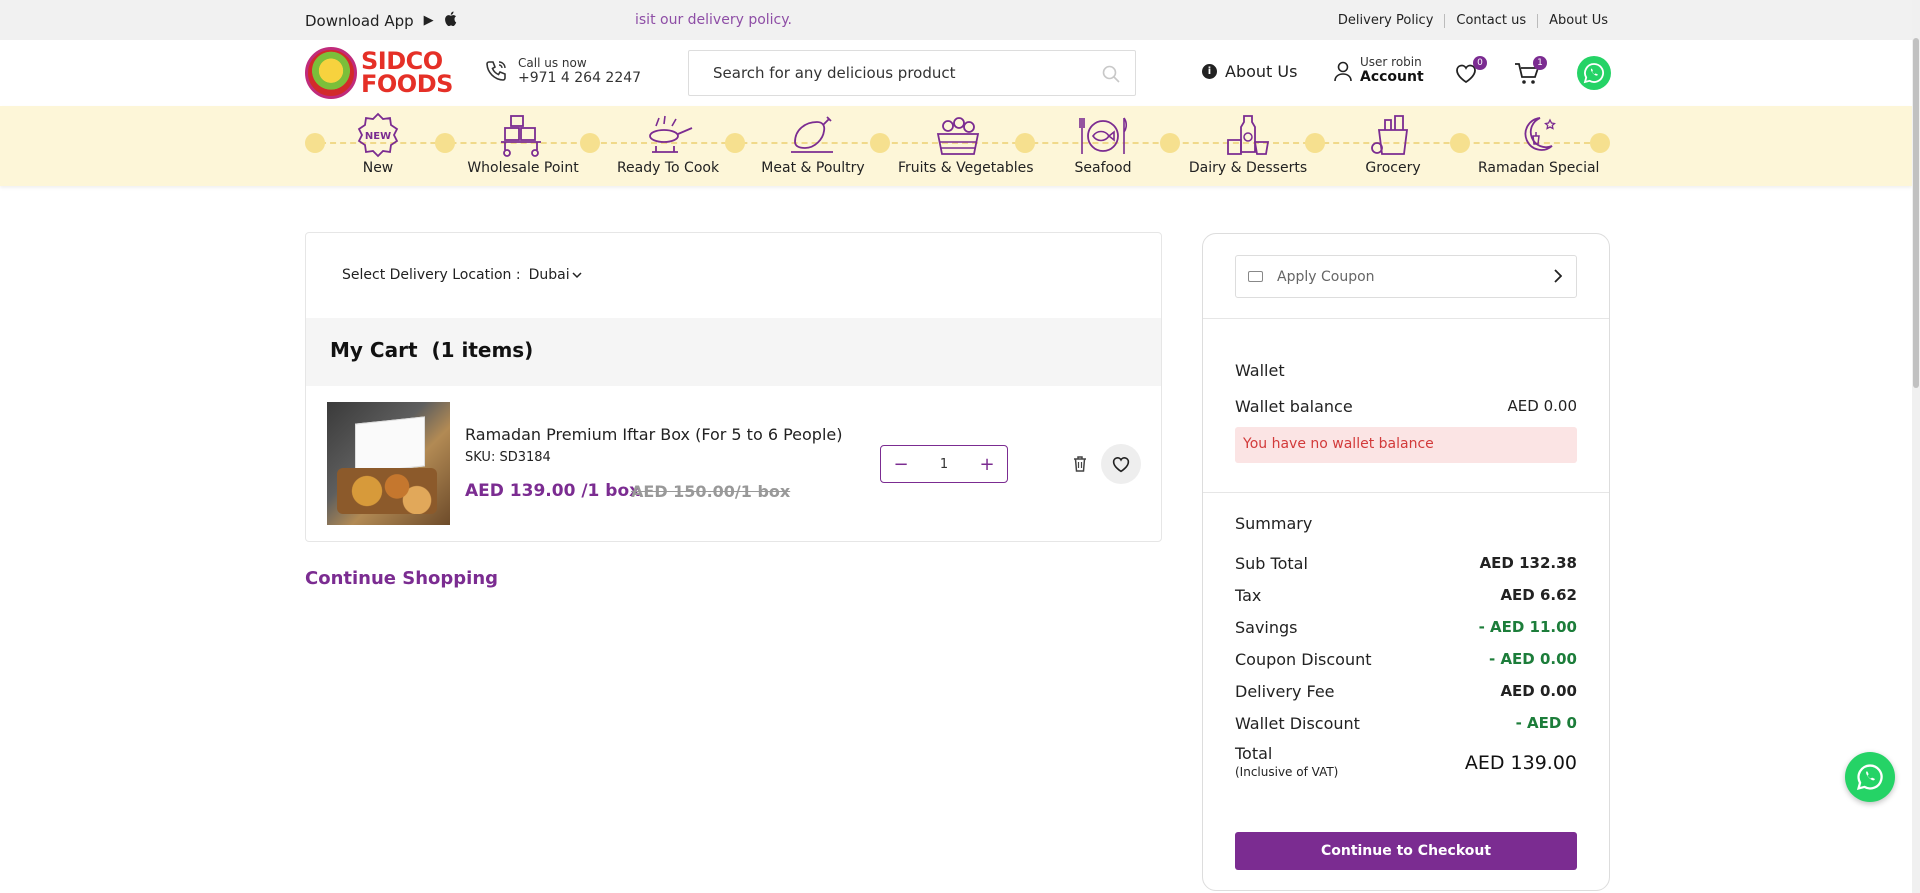 Image resolution: width=1920 pixels, height=893 pixels. I want to click on category-grocery: Grocery, so click(1393, 144).